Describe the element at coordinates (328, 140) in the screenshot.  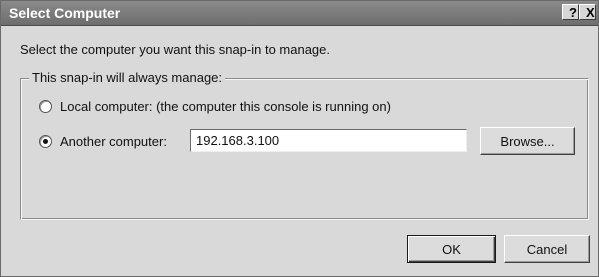
I see `computer-name-input` at that location.